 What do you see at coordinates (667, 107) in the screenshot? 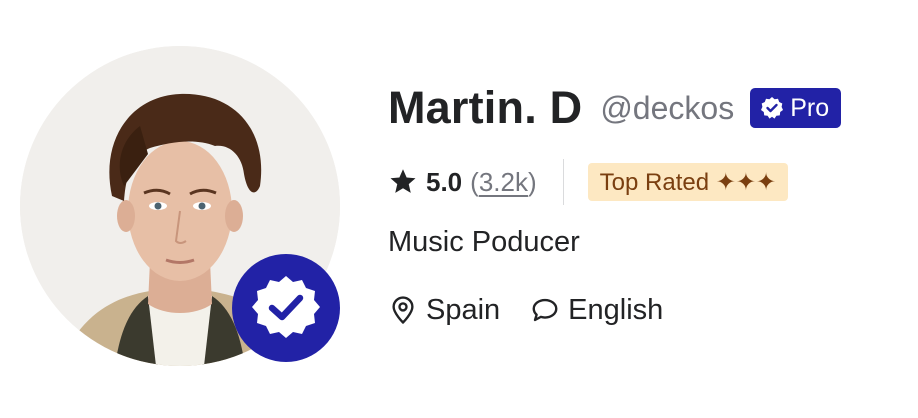
I see `seller-username: @deckos` at bounding box center [667, 107].